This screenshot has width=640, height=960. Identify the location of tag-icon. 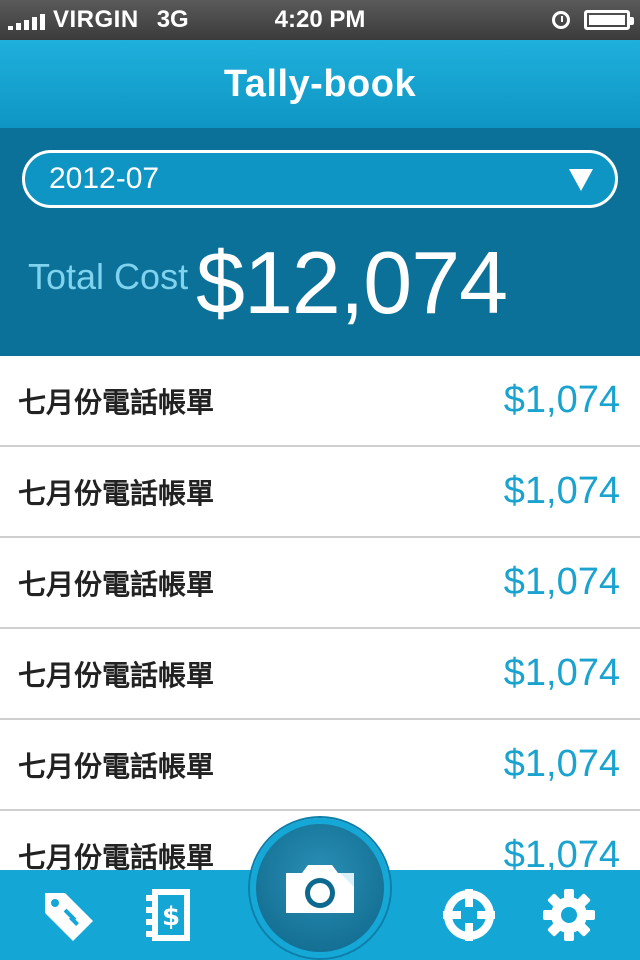
(69, 917).